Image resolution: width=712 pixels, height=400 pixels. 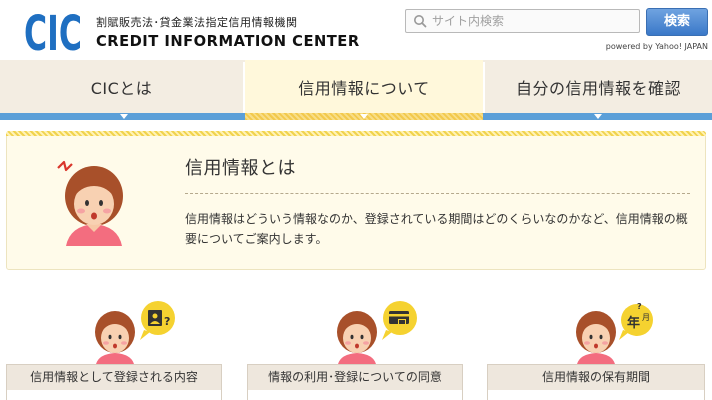 I want to click on nav-tab-label: 自分の信用情報を確認, so click(x=598, y=88).